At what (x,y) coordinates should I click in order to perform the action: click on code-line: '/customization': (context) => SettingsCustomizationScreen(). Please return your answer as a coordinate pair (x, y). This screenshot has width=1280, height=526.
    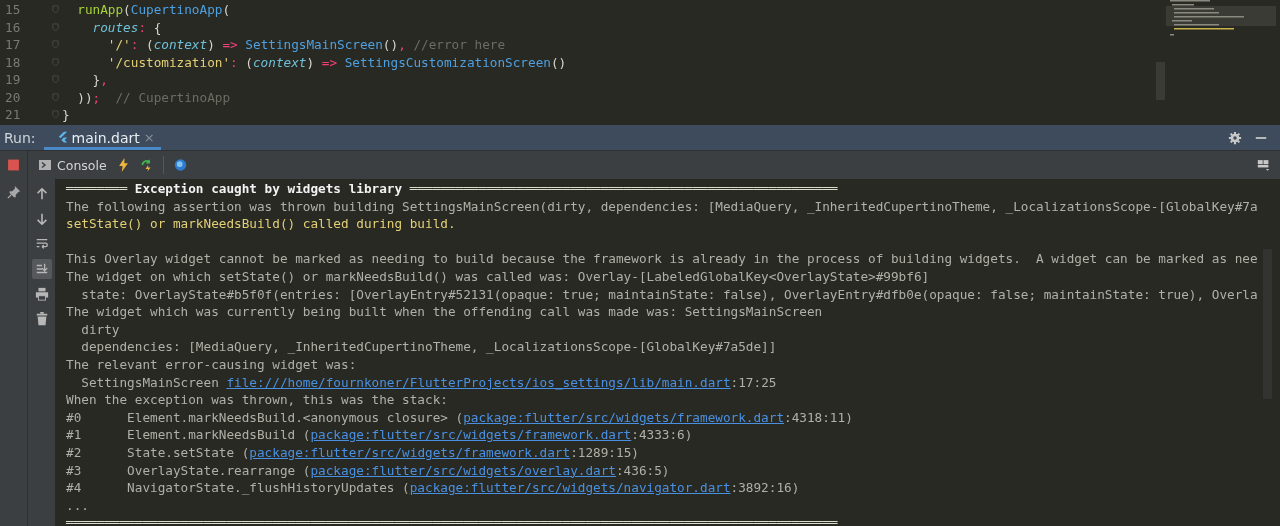
    Looking at the image, I should click on (336, 62).